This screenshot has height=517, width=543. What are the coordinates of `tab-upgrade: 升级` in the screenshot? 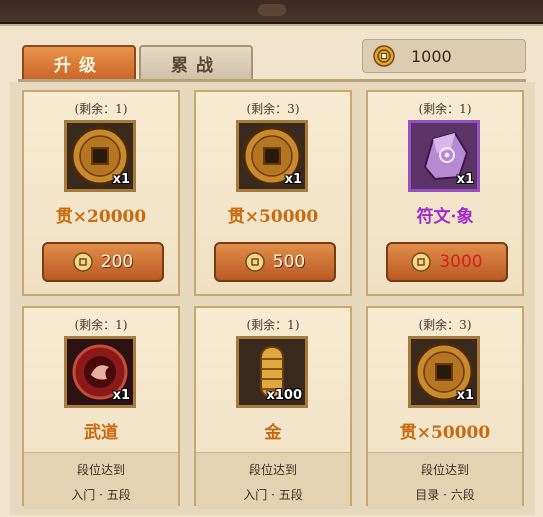 It's located at (79, 63).